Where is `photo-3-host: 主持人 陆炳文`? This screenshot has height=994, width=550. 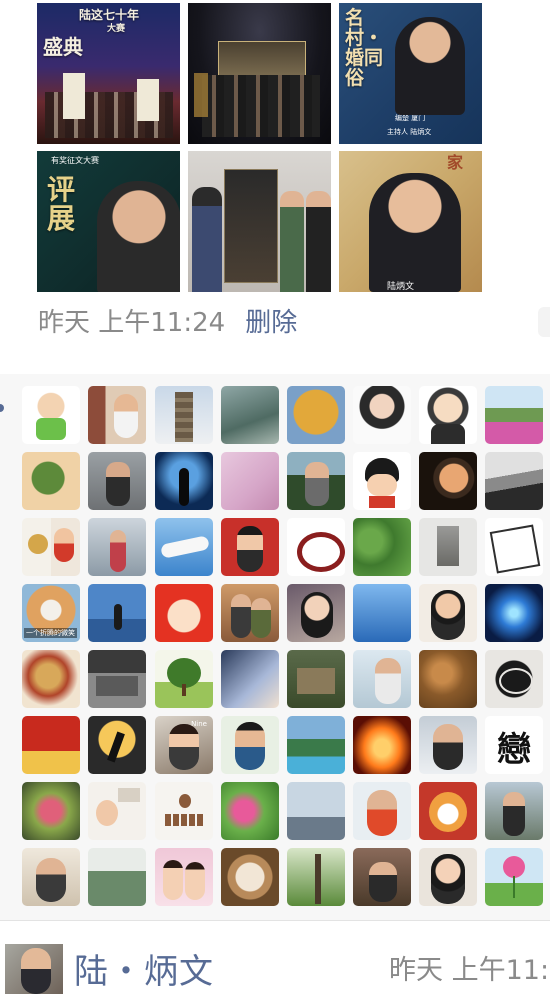
photo-3-host: 主持人 陆炳文 is located at coordinates (409, 132).